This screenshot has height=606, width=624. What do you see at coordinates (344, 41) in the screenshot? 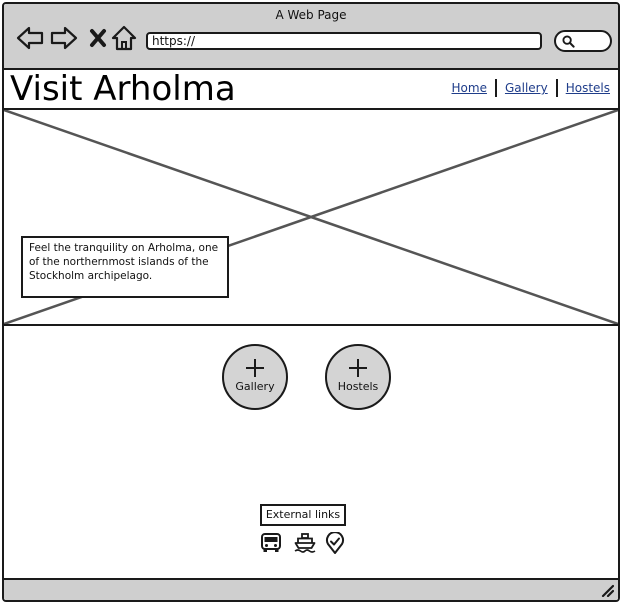
I see `url-input: https://` at bounding box center [344, 41].